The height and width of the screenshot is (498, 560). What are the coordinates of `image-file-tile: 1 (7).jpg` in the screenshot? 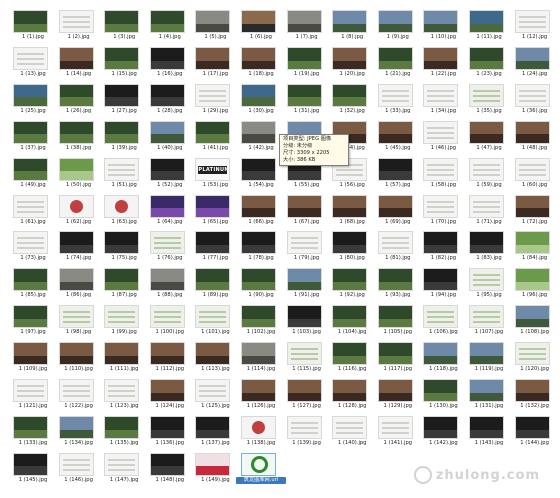 It's located at (308, 27).